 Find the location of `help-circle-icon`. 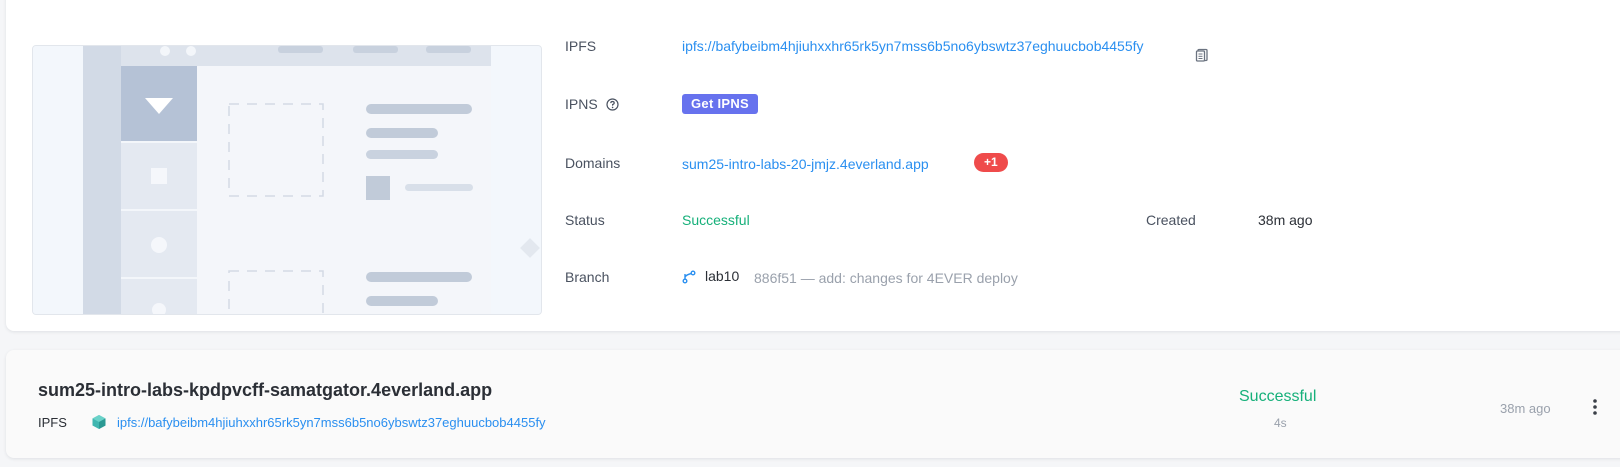

help-circle-icon is located at coordinates (612, 106).